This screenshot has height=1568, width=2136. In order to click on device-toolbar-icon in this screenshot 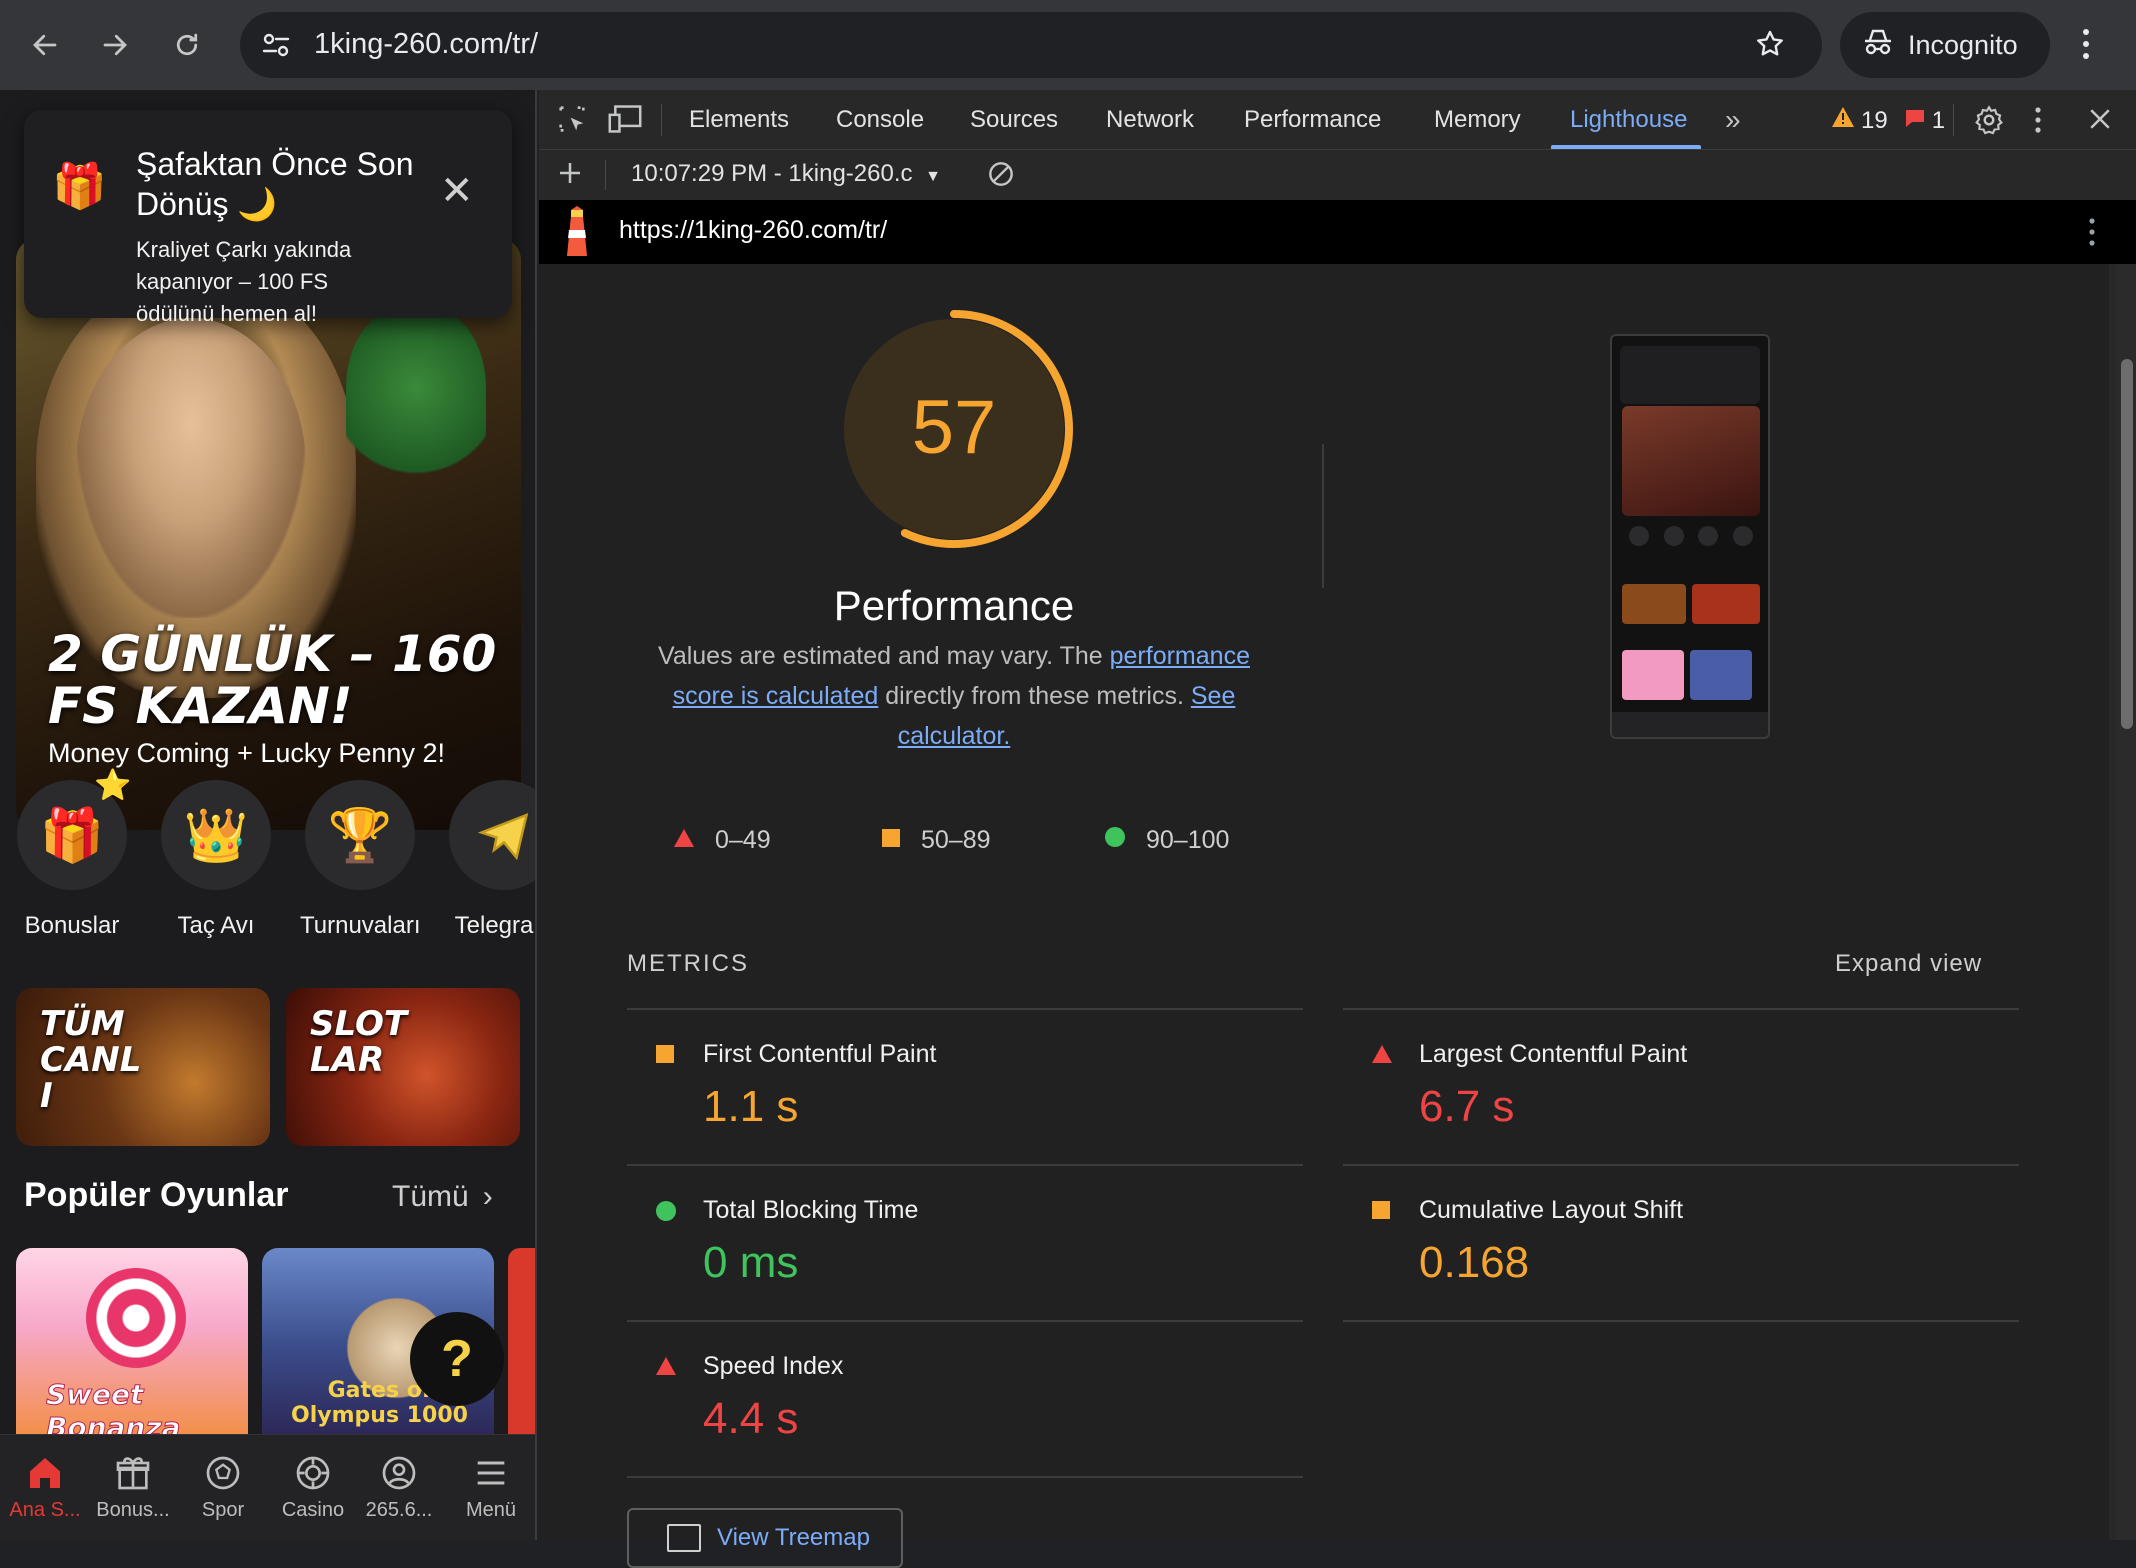, I will do `click(625, 121)`.